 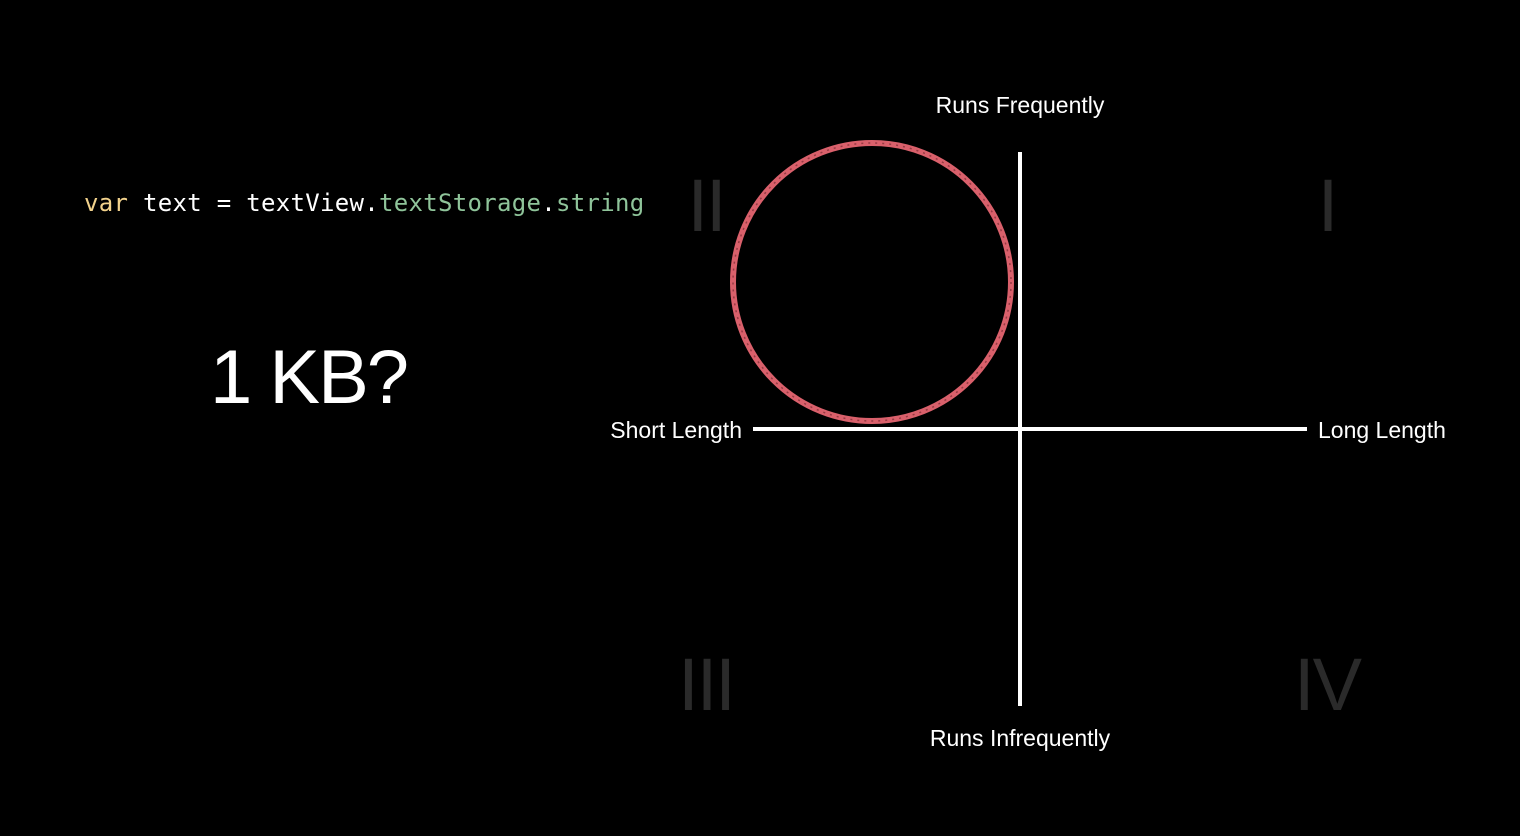 I want to click on axis-label-right: Long Length, so click(x=1382, y=430).